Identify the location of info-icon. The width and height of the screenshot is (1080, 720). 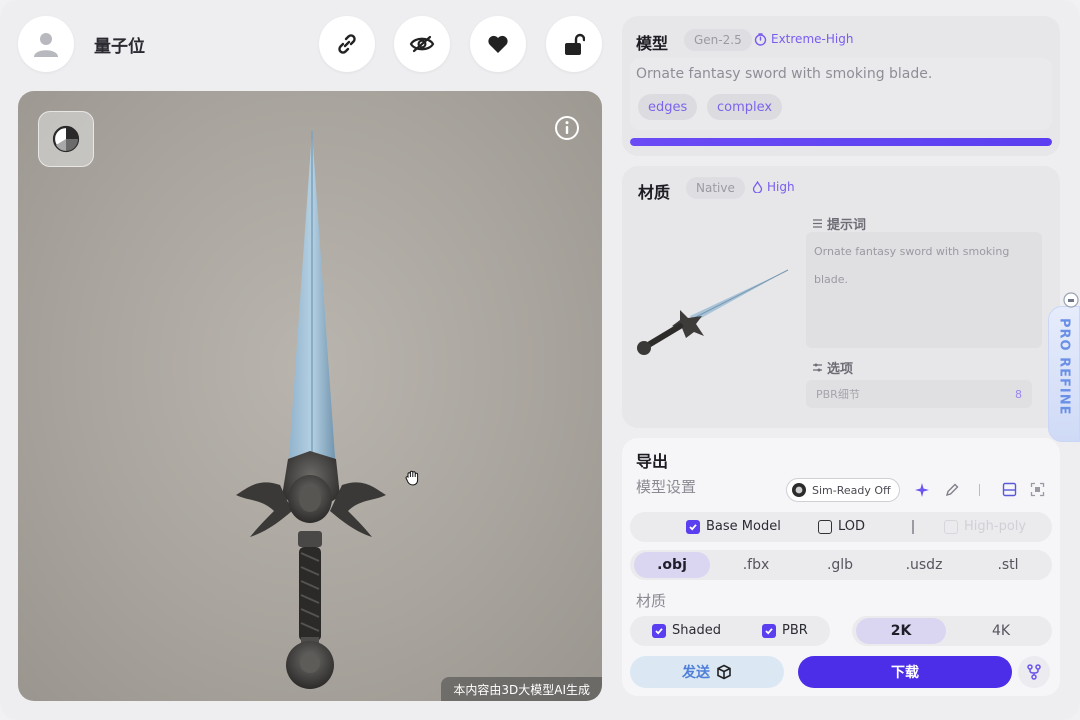
(567, 128).